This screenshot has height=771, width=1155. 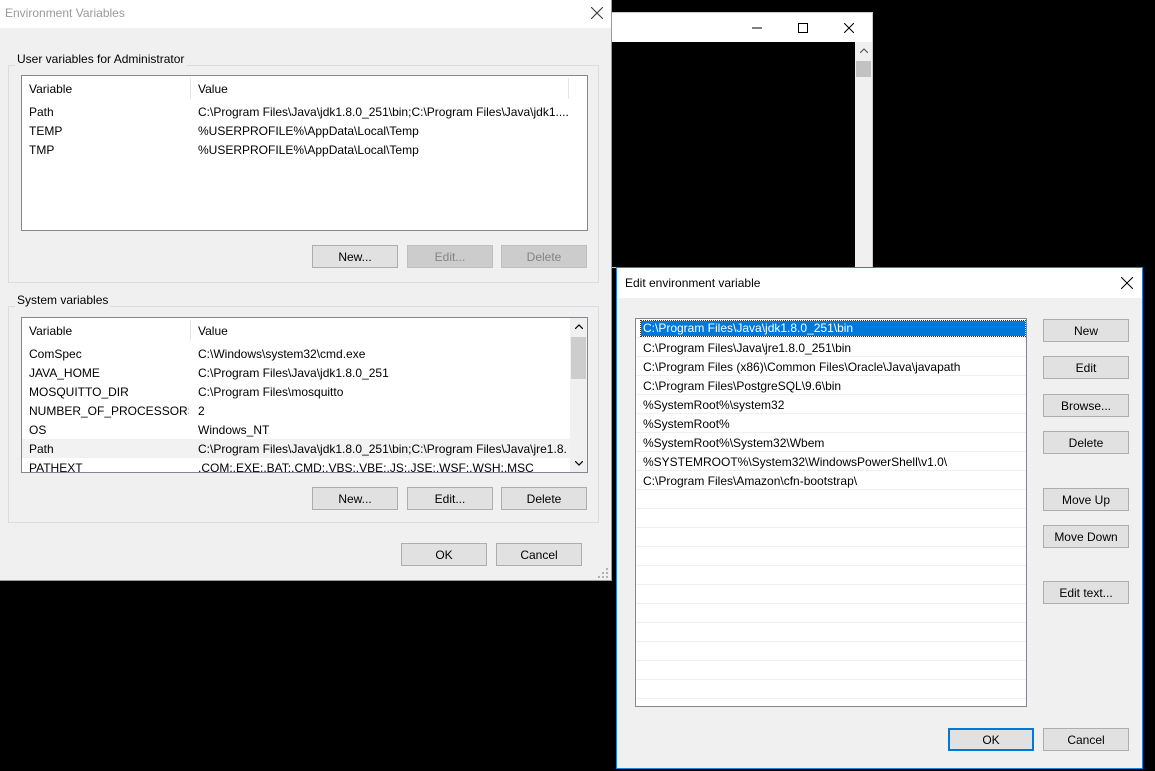 I want to click on table-row: ComSpec C:\Windows\system32\cmd.exe, so click(x=296, y=353).